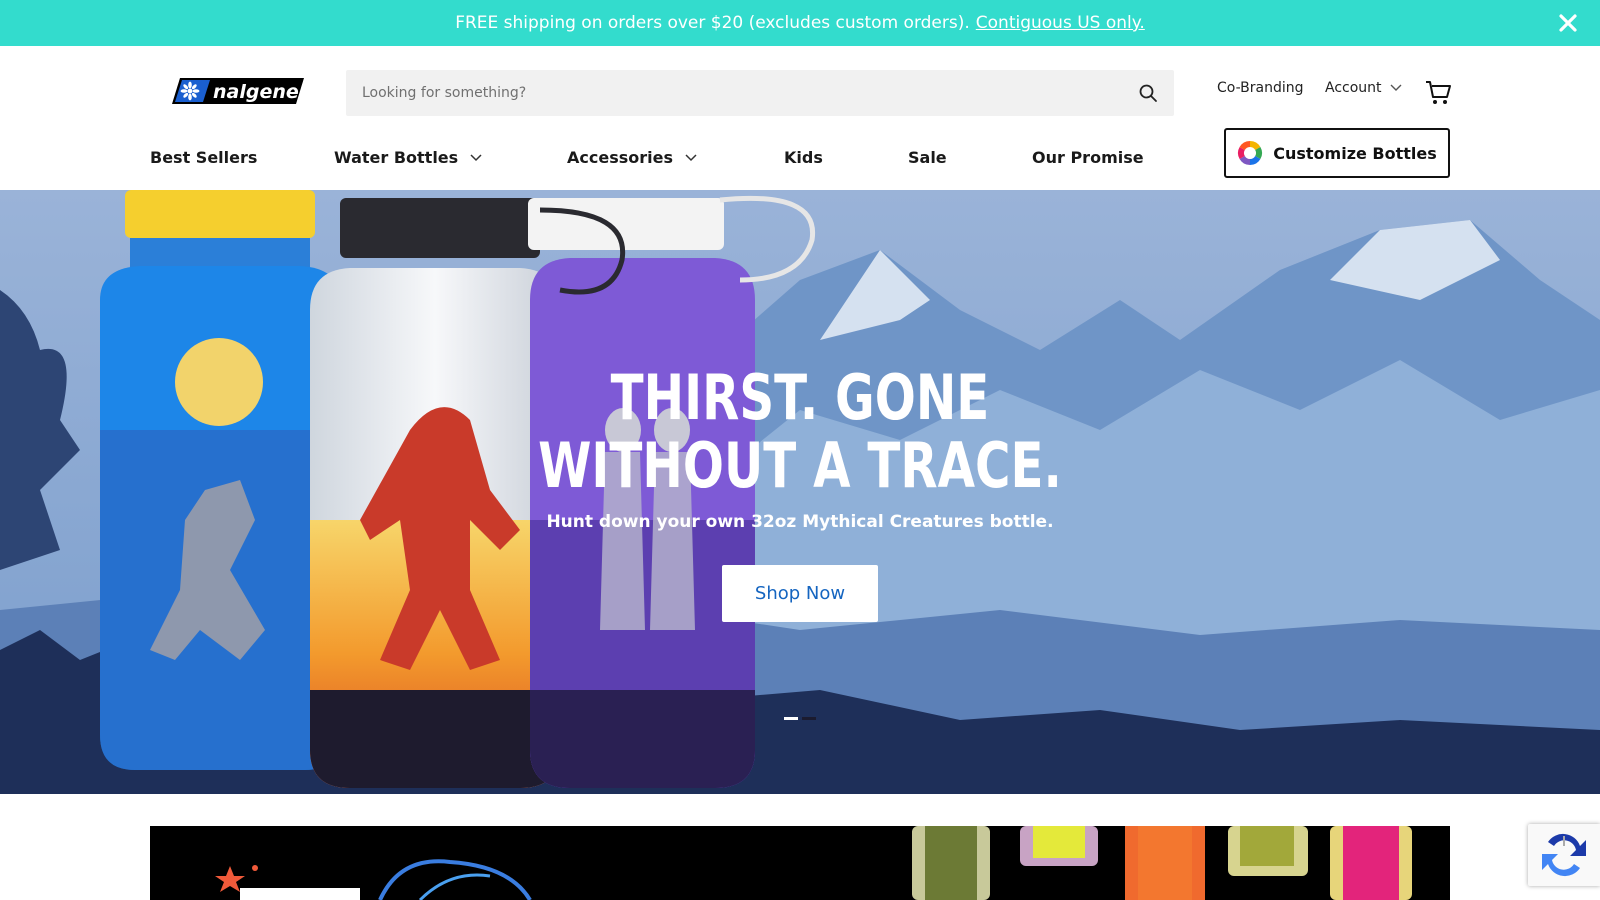  Describe the element at coordinates (800, 593) in the screenshot. I see `shop-now-button: Shop Now` at that location.